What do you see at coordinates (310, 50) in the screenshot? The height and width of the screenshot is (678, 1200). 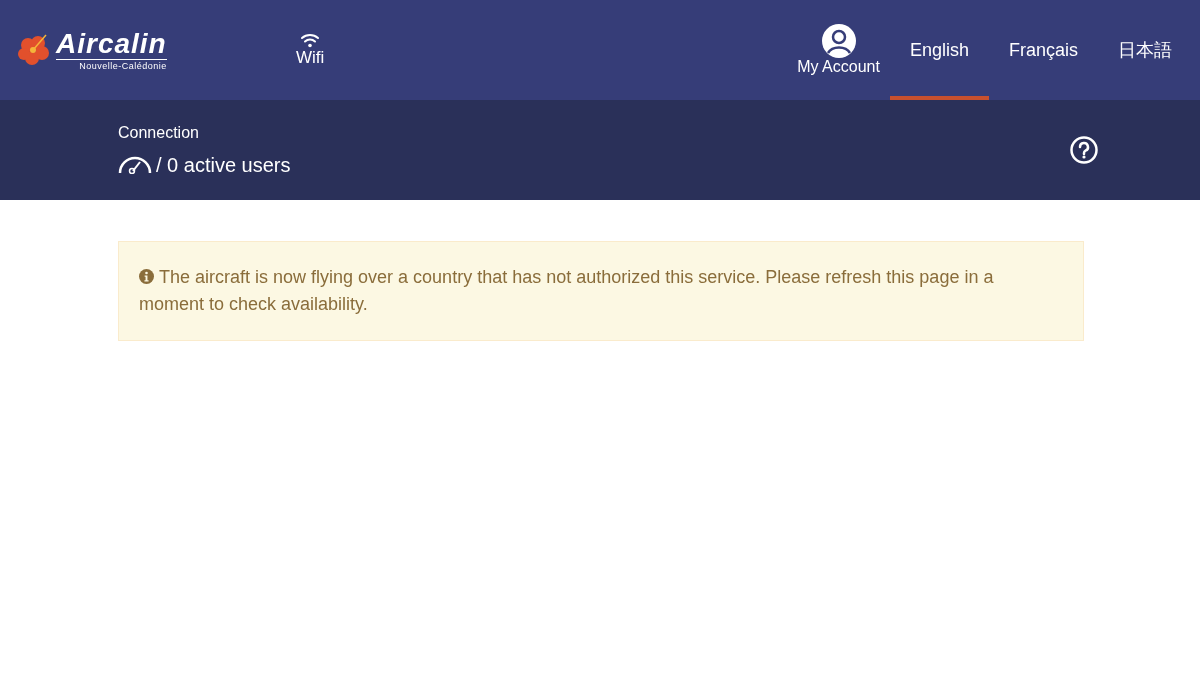 I see `wifi-link: Wifi` at bounding box center [310, 50].